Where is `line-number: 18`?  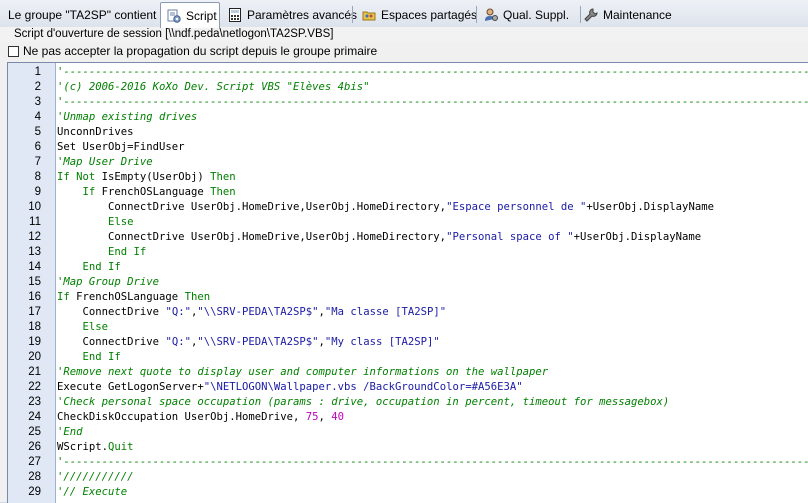
line-number: 18 is located at coordinates (34, 327).